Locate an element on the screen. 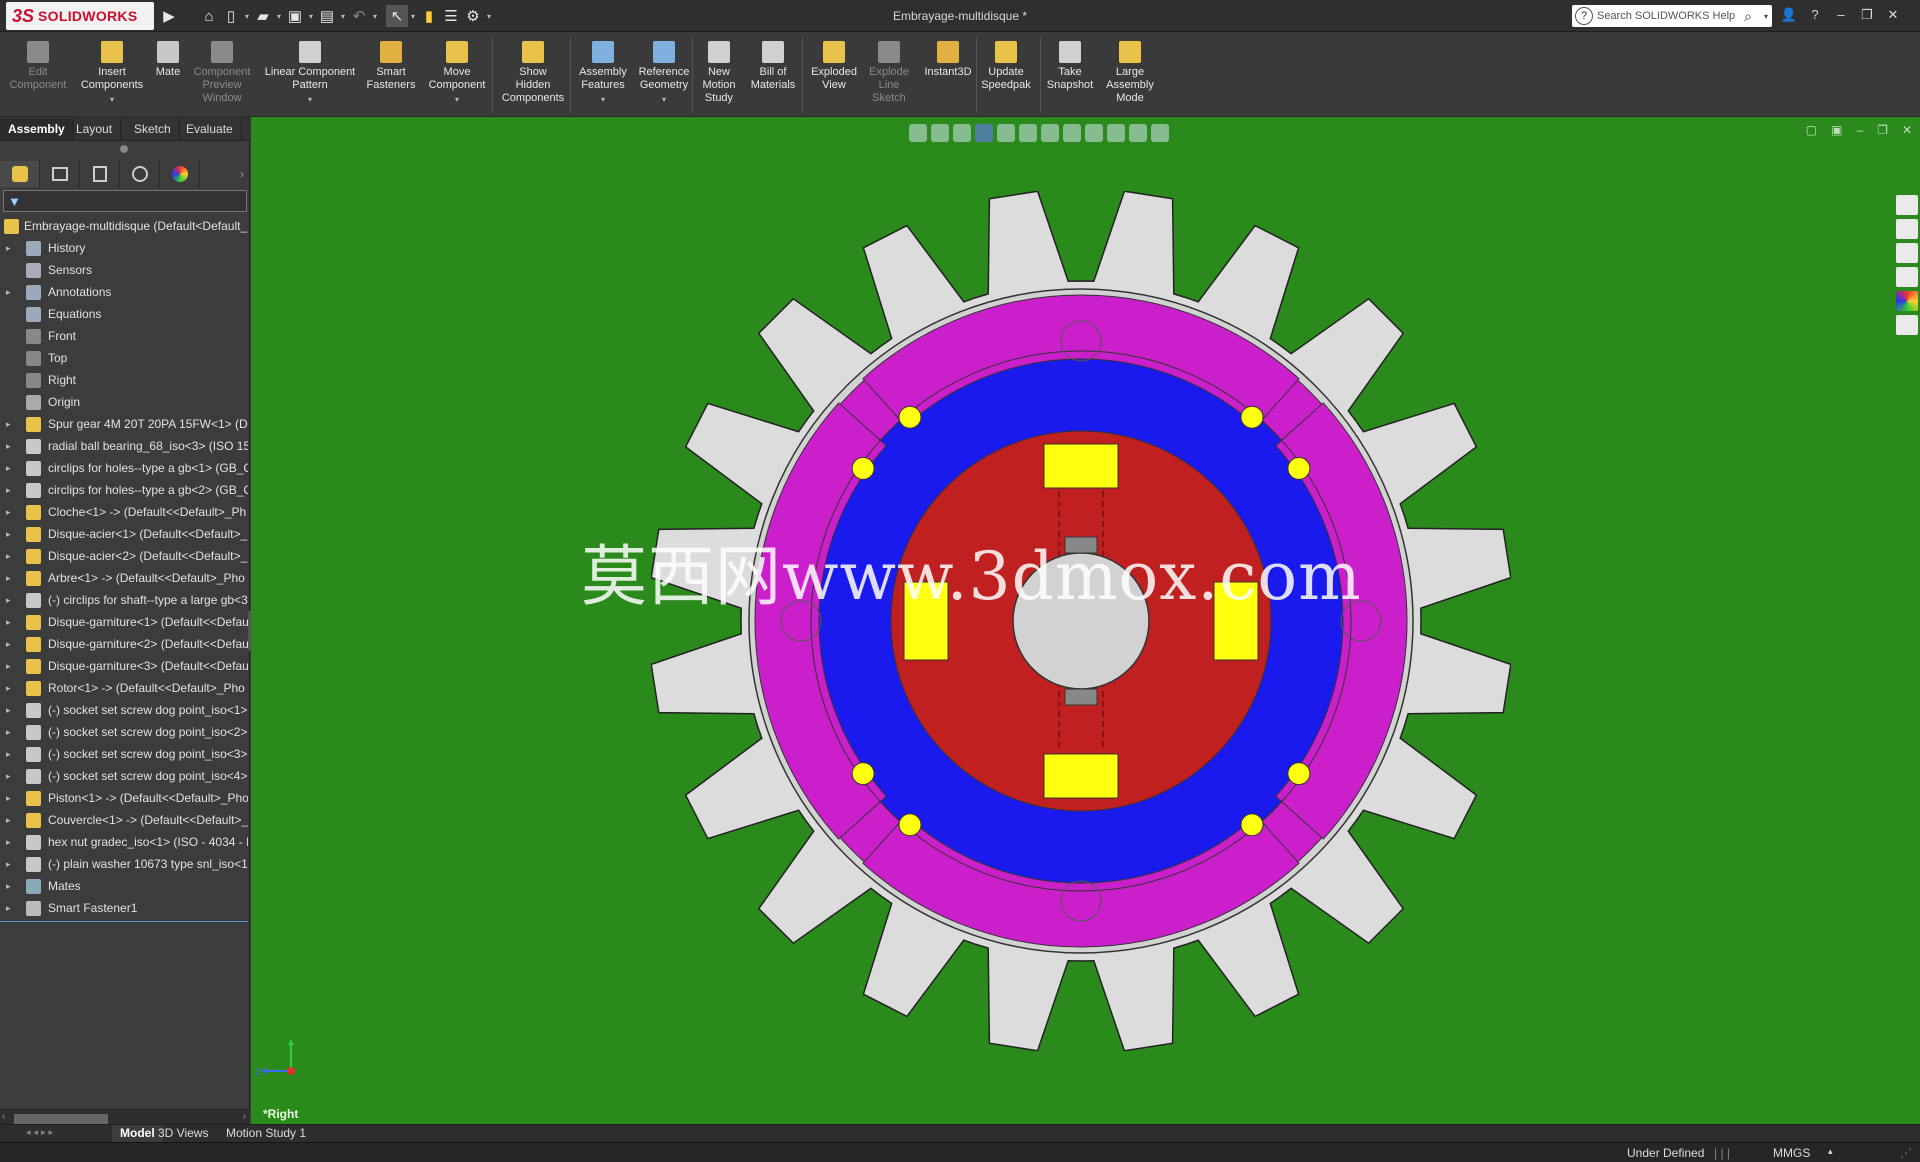  tree-item: ▸ Disque-acier<1> (Default<<Default>_ is located at coordinates (124, 534).